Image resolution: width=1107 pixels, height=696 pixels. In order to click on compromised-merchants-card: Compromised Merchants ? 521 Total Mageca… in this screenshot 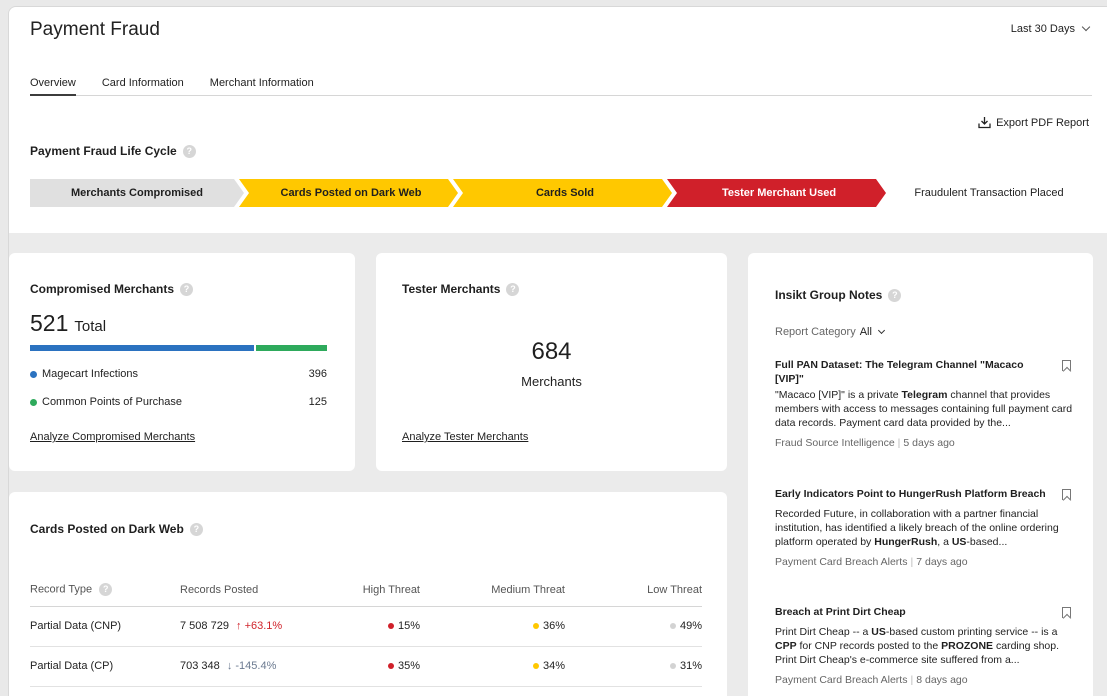, I will do `click(182, 362)`.